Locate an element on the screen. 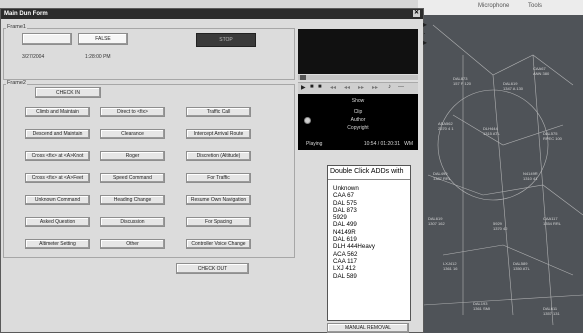 This screenshot has width=583, height=333. date-display: 3/27/2004 is located at coordinates (33, 57).